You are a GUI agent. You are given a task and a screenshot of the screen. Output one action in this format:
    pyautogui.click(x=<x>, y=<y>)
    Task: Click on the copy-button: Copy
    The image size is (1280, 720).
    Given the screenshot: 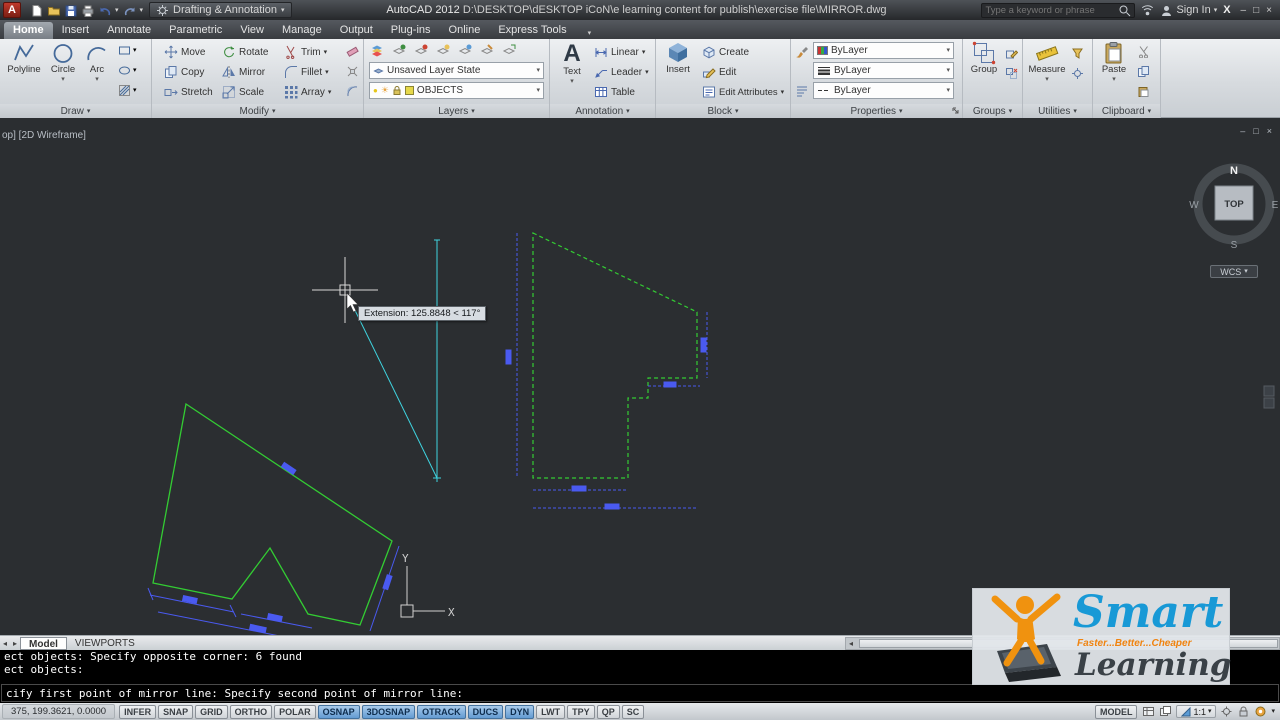 What is the action you would take?
    pyautogui.click(x=184, y=72)
    